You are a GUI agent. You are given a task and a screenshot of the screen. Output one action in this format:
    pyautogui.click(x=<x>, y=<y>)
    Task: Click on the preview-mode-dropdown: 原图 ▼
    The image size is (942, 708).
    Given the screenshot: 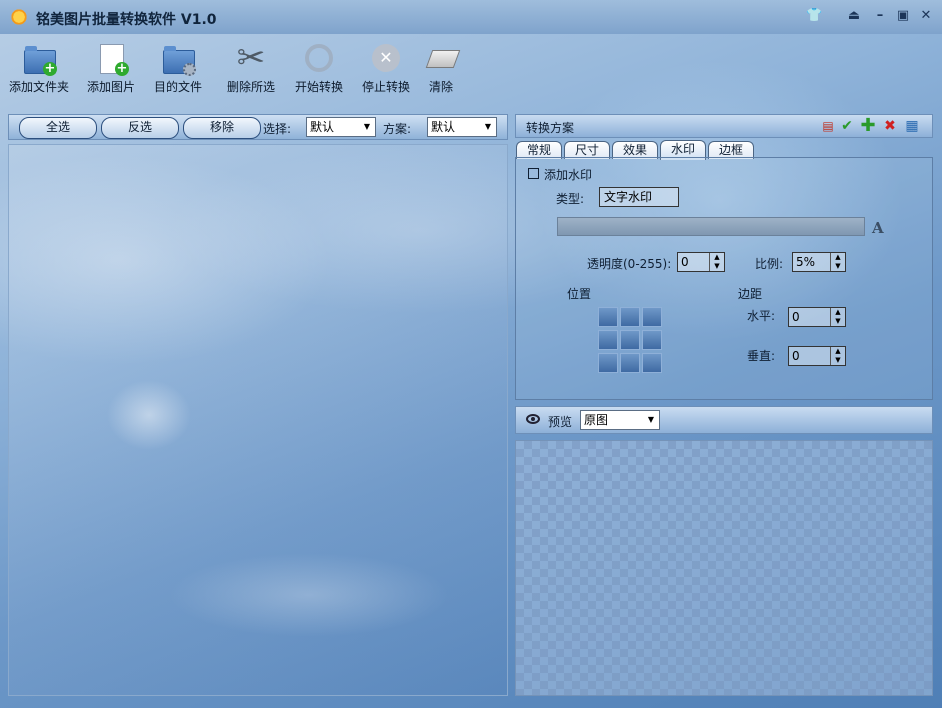 What is the action you would take?
    pyautogui.click(x=620, y=420)
    